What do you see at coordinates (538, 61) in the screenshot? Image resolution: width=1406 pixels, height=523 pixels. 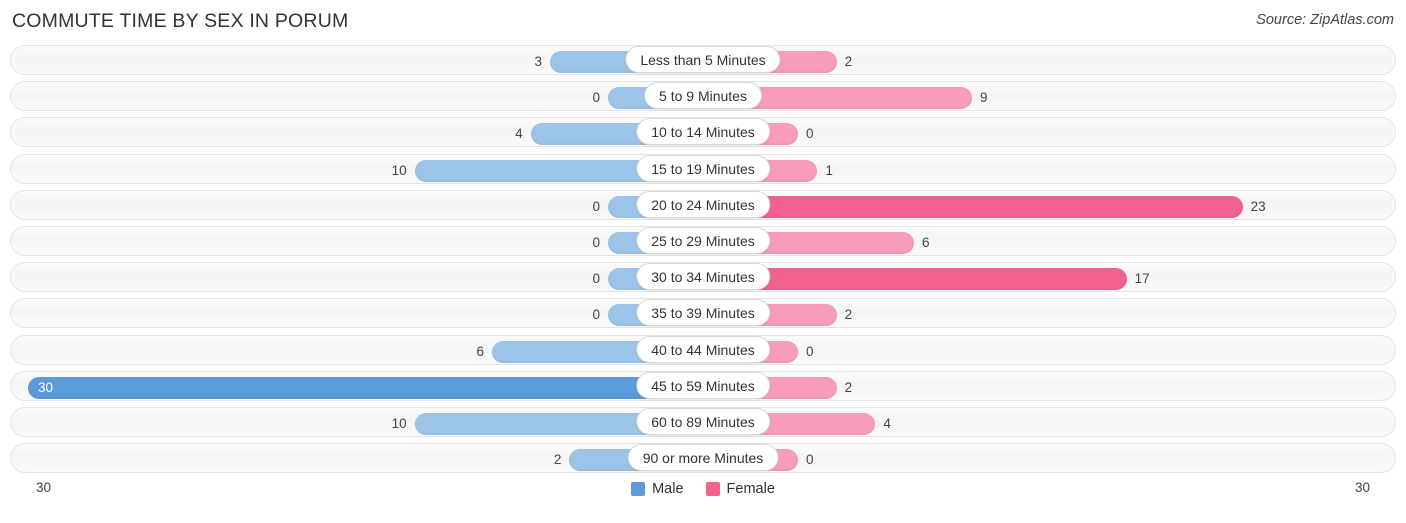 I see `bar-value-male: 3` at bounding box center [538, 61].